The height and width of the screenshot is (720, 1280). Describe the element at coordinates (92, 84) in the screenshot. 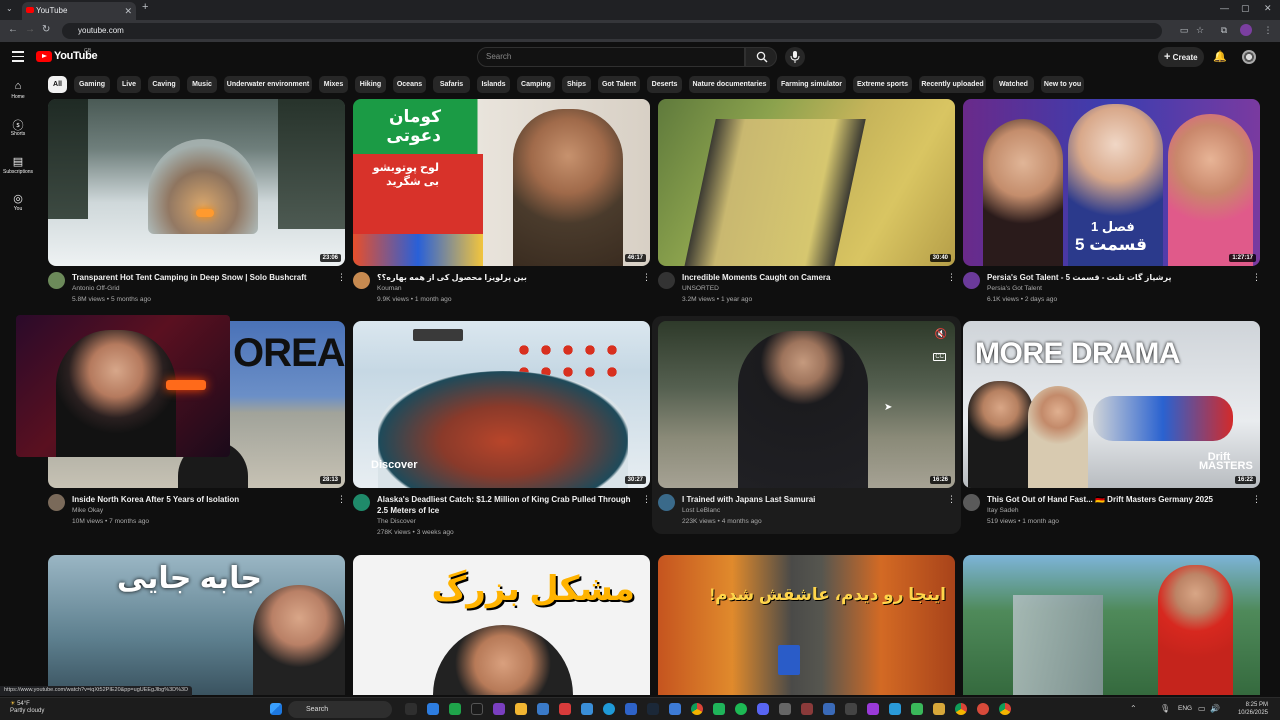

I see `chip-gaming: Gaming` at that location.